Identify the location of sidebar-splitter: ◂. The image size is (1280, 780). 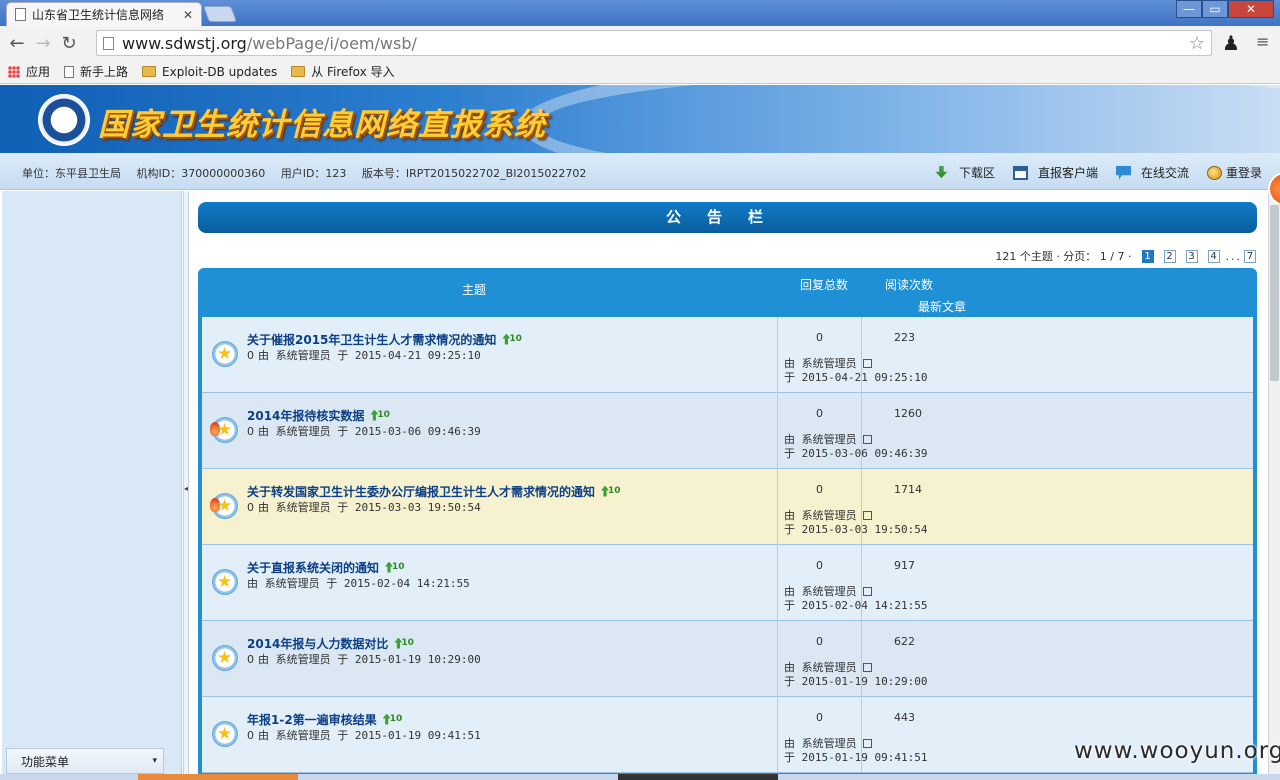
(186, 485).